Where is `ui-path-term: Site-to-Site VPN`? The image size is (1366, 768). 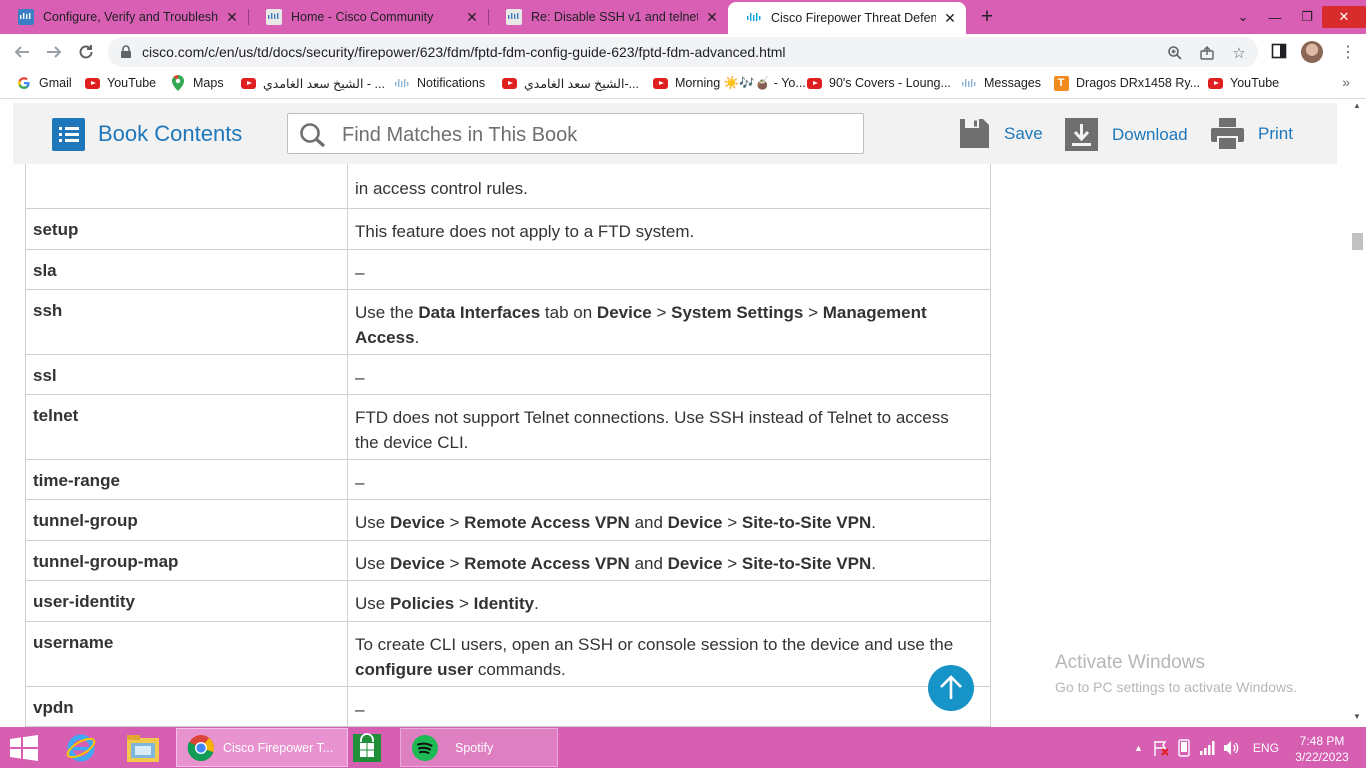 ui-path-term: Site-to-Site VPN is located at coordinates (806, 563).